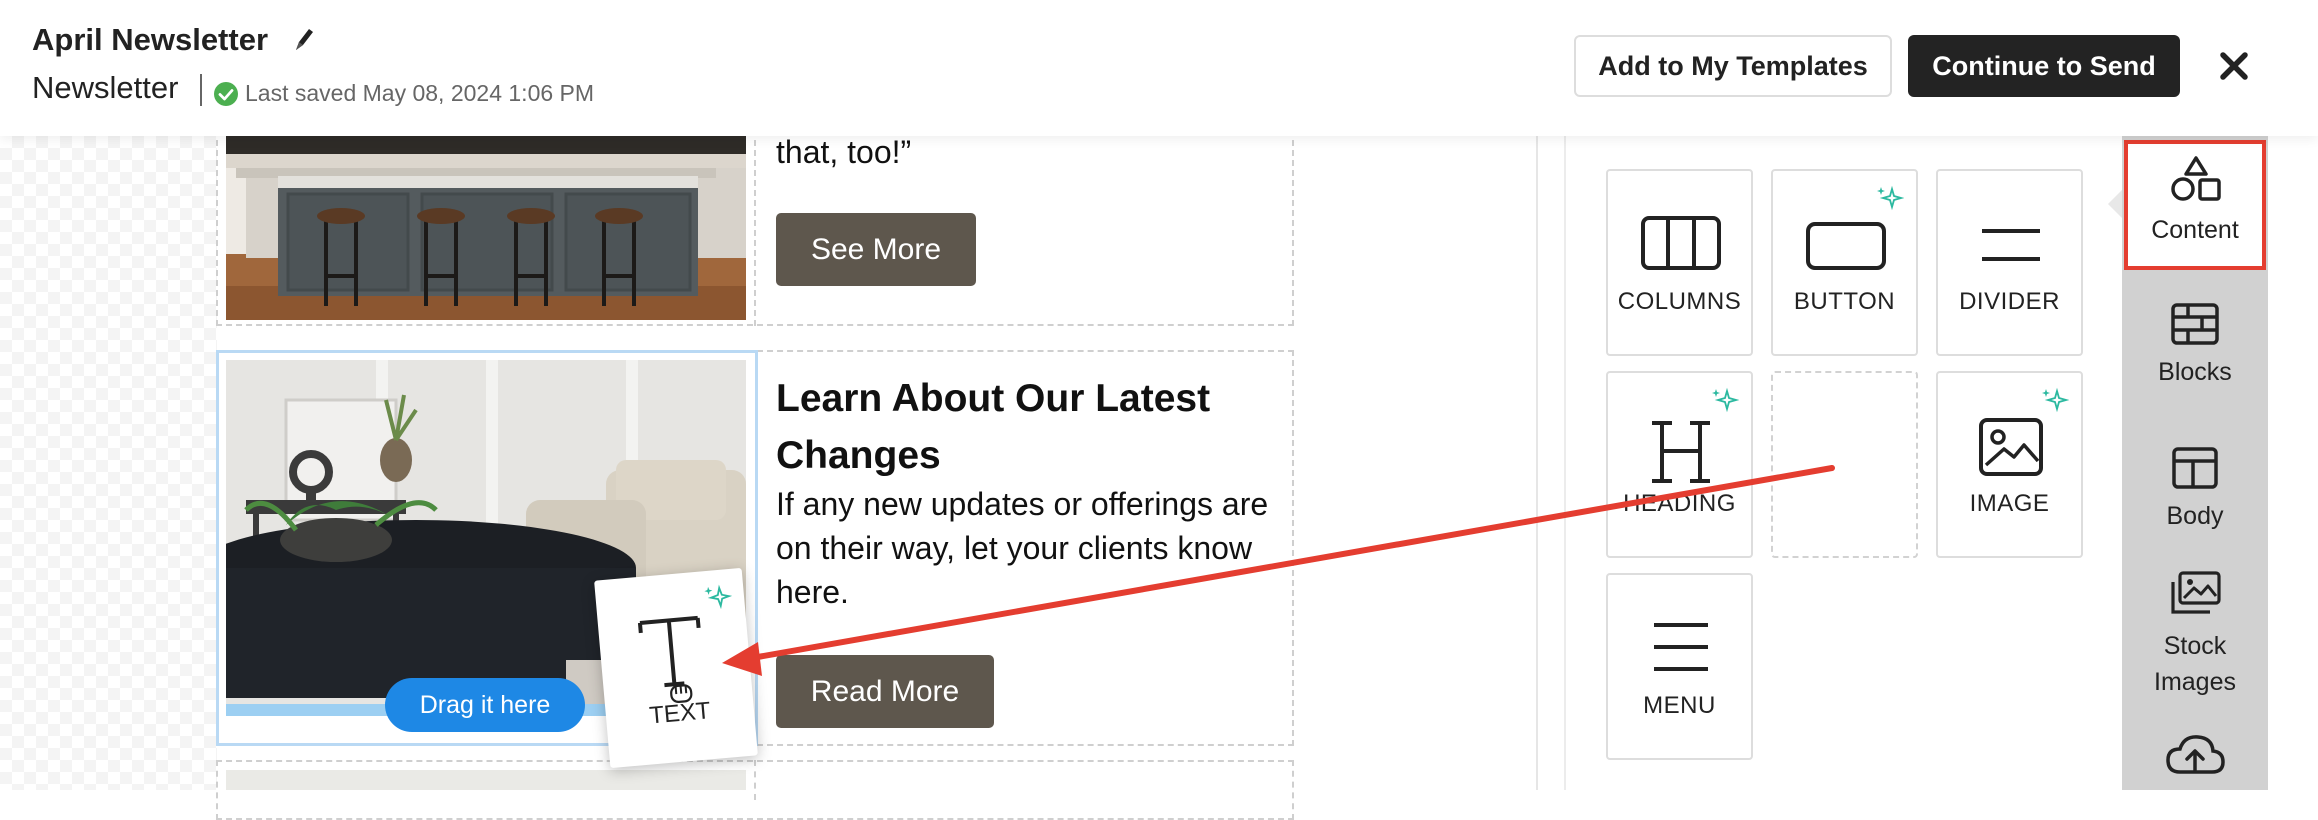  What do you see at coordinates (2115, 204) in the screenshot?
I see `panel-pointer-caret` at bounding box center [2115, 204].